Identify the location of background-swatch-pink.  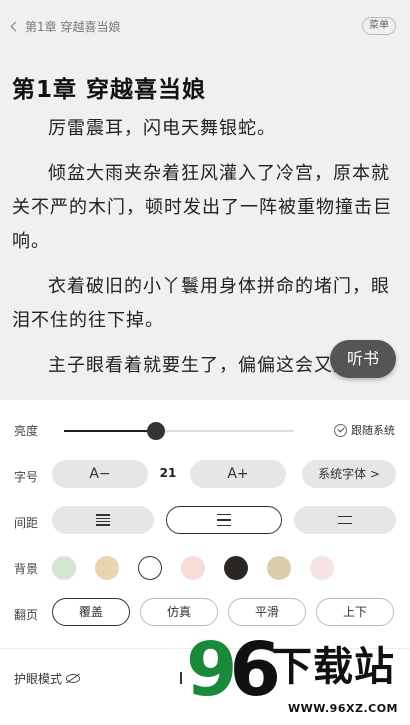
(193, 568).